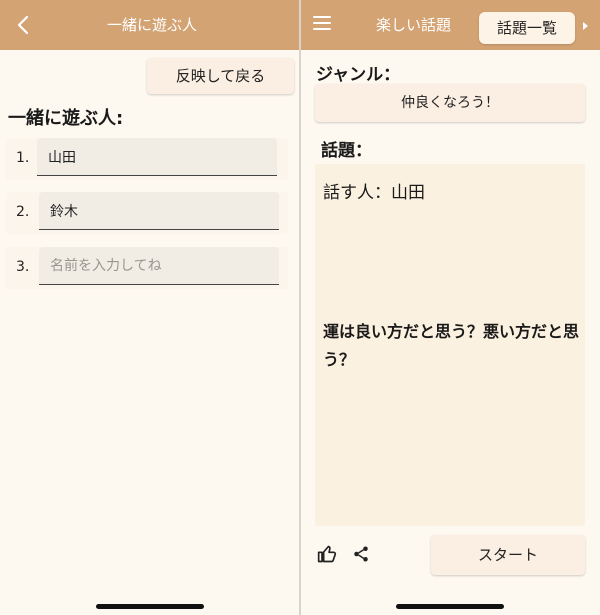 The image size is (600, 615). Describe the element at coordinates (358, 75) in the screenshot. I see `genre-label: ジャンル：` at that location.